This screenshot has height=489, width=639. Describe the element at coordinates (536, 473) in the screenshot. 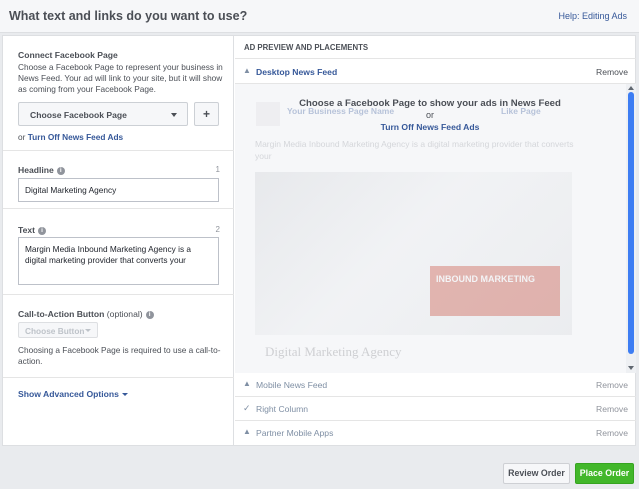

I see `review-order-button: Review Order` at that location.